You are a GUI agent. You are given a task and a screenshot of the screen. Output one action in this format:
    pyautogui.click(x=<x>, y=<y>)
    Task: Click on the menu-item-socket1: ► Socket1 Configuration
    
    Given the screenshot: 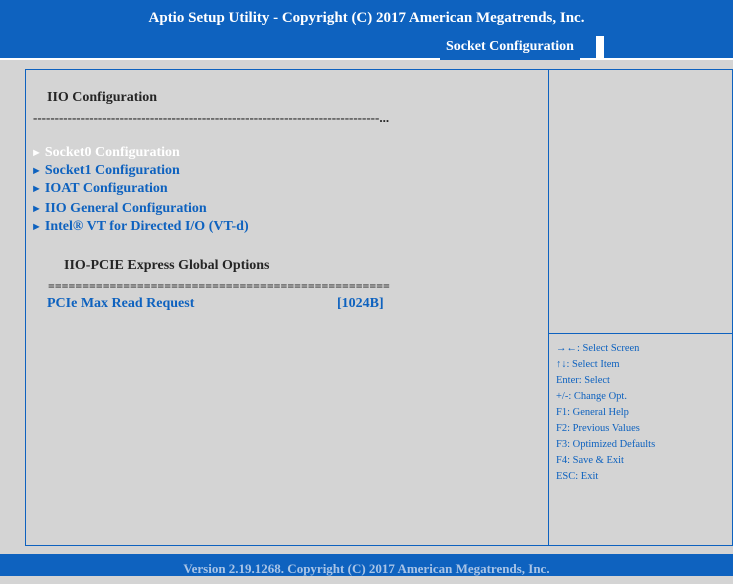 What is the action you would take?
    pyautogui.click(x=105, y=171)
    